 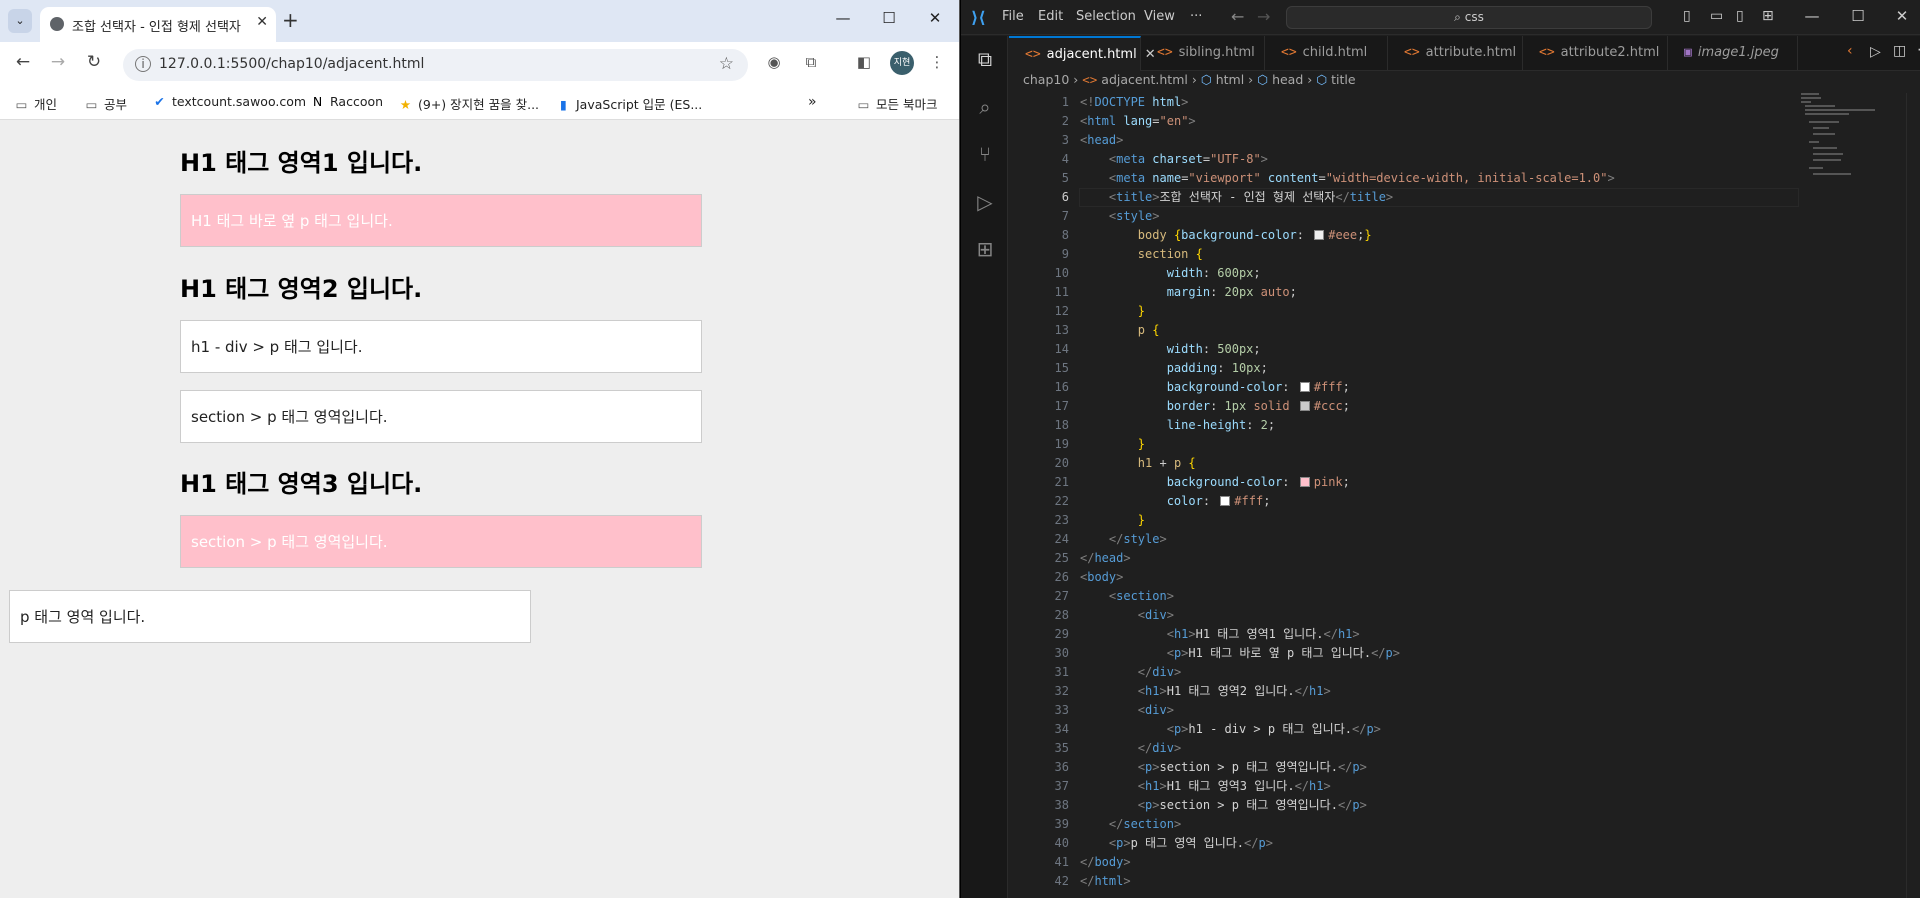 What do you see at coordinates (1159, 16) in the screenshot?
I see `menu-view: View` at bounding box center [1159, 16].